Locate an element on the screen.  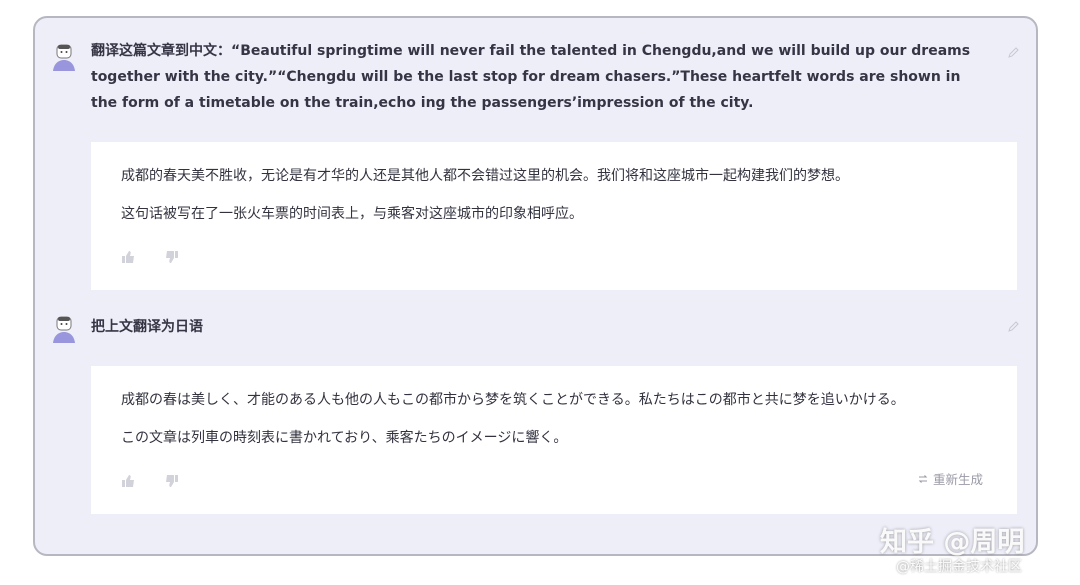
watermark-zhihu: 知乎 @周明 is located at coordinates (952, 542).